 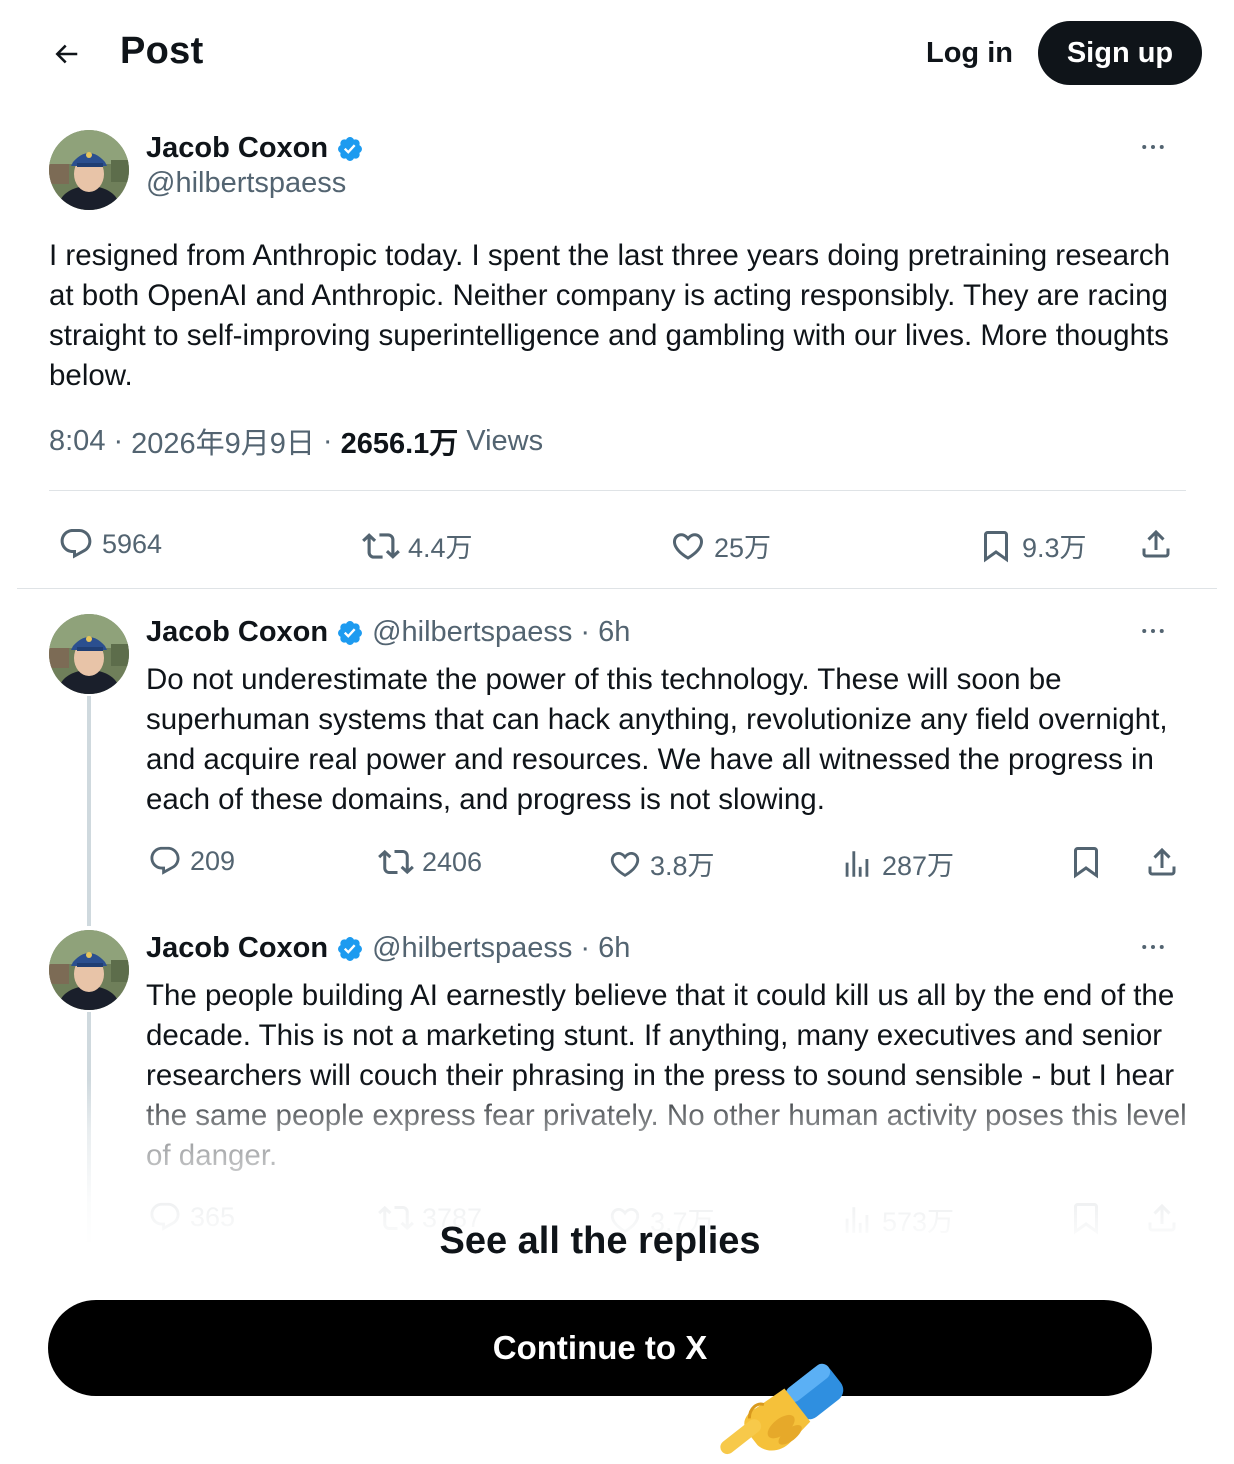 What do you see at coordinates (452, 861) in the screenshot?
I see `repost-count: 2406` at bounding box center [452, 861].